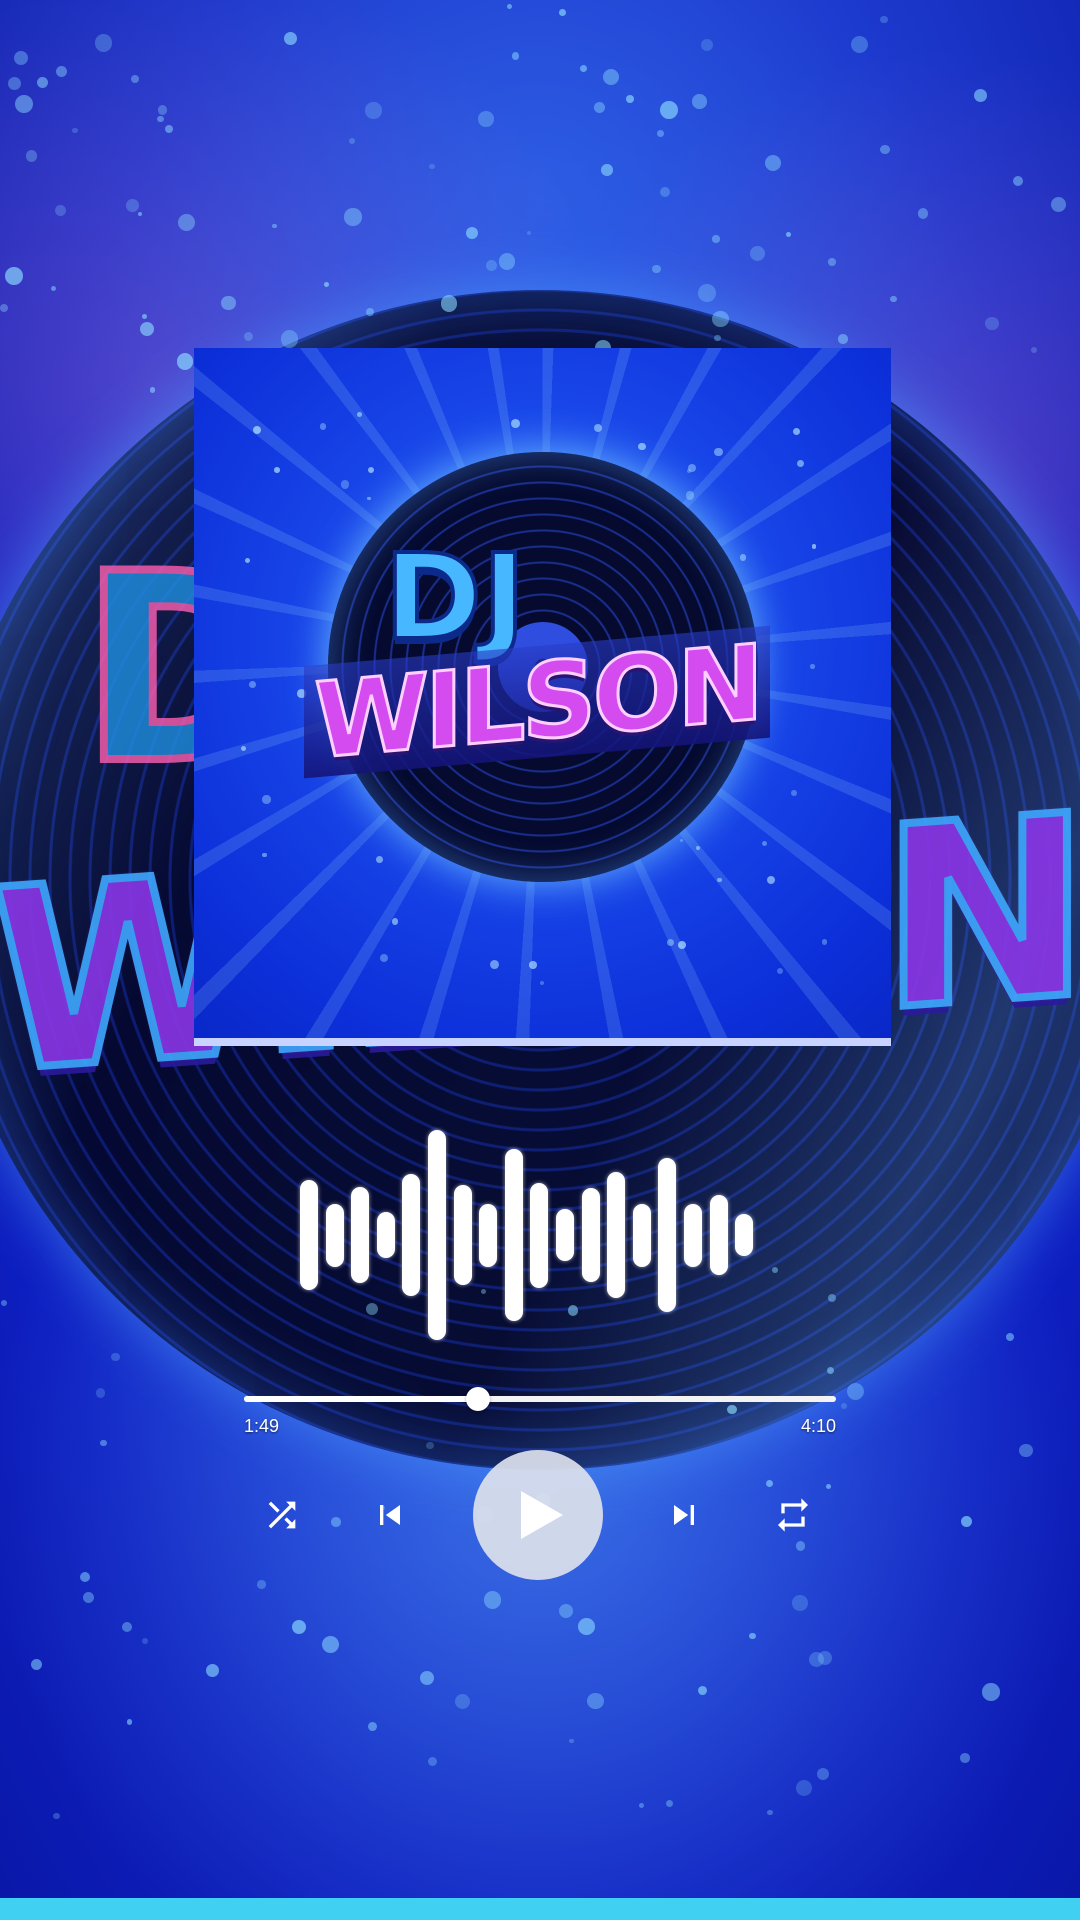  I want to click on repeat-icon, so click(793, 1515).